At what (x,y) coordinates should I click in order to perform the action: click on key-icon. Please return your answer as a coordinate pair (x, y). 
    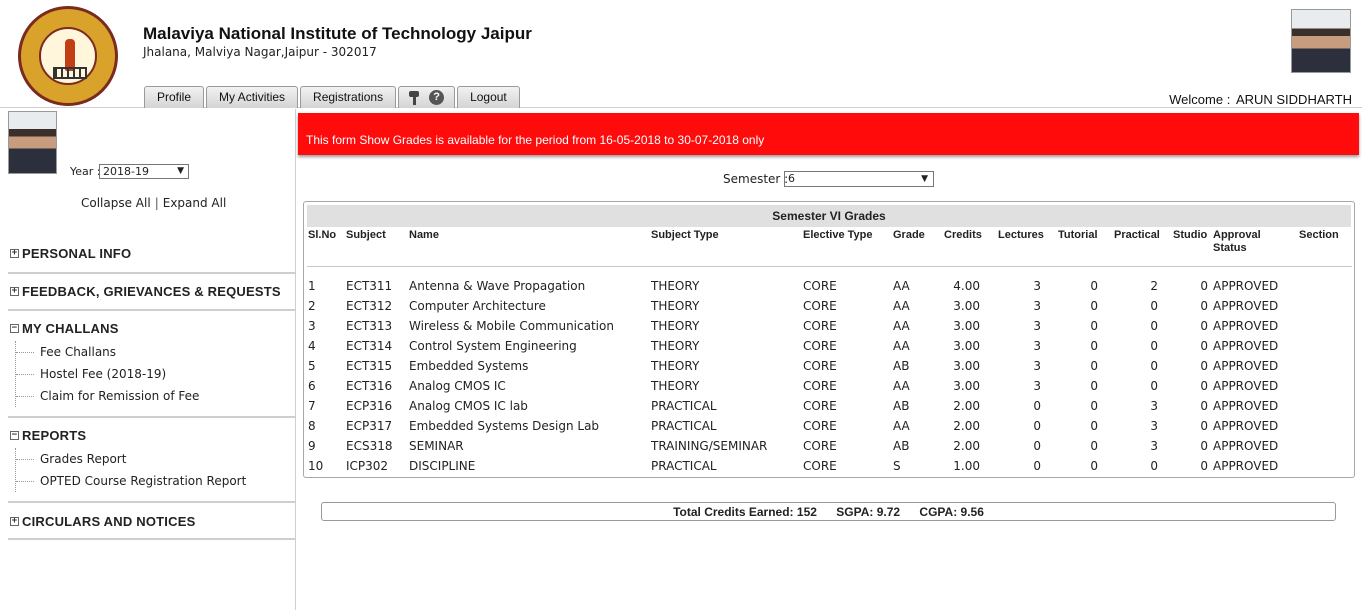
    Looking at the image, I should click on (414, 97).